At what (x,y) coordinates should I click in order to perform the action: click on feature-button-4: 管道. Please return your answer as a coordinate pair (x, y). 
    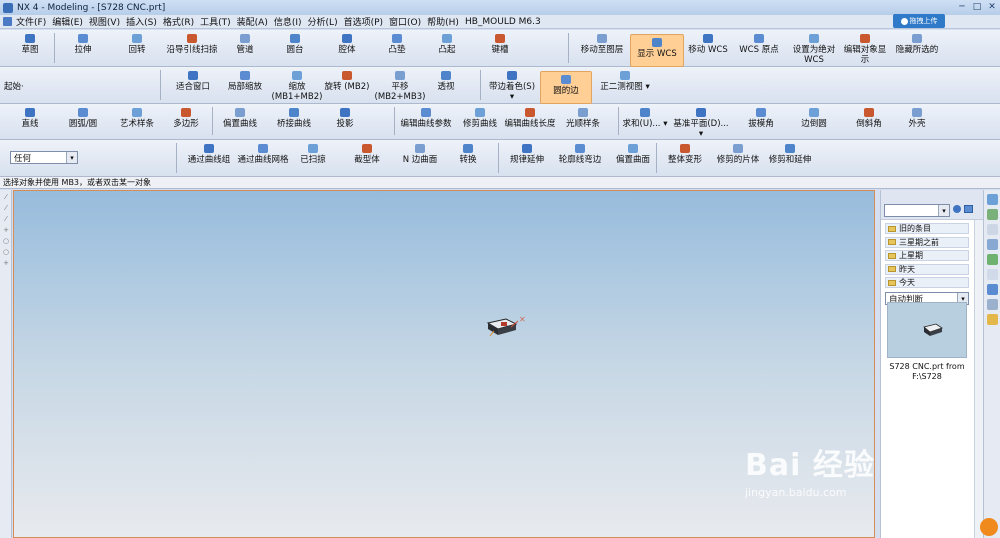
    Looking at the image, I should click on (245, 44).